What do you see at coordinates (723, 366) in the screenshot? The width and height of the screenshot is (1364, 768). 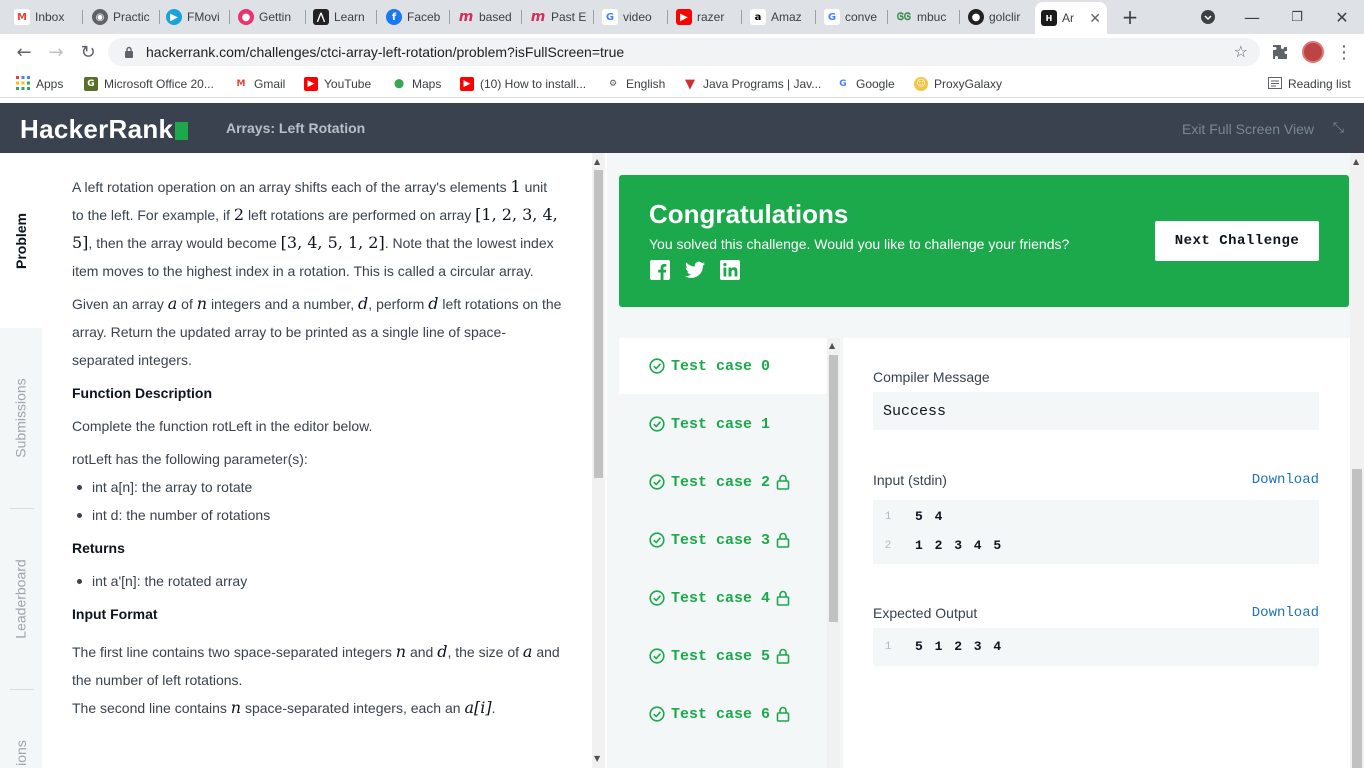 I see `test-case-0: Test case 0` at bounding box center [723, 366].